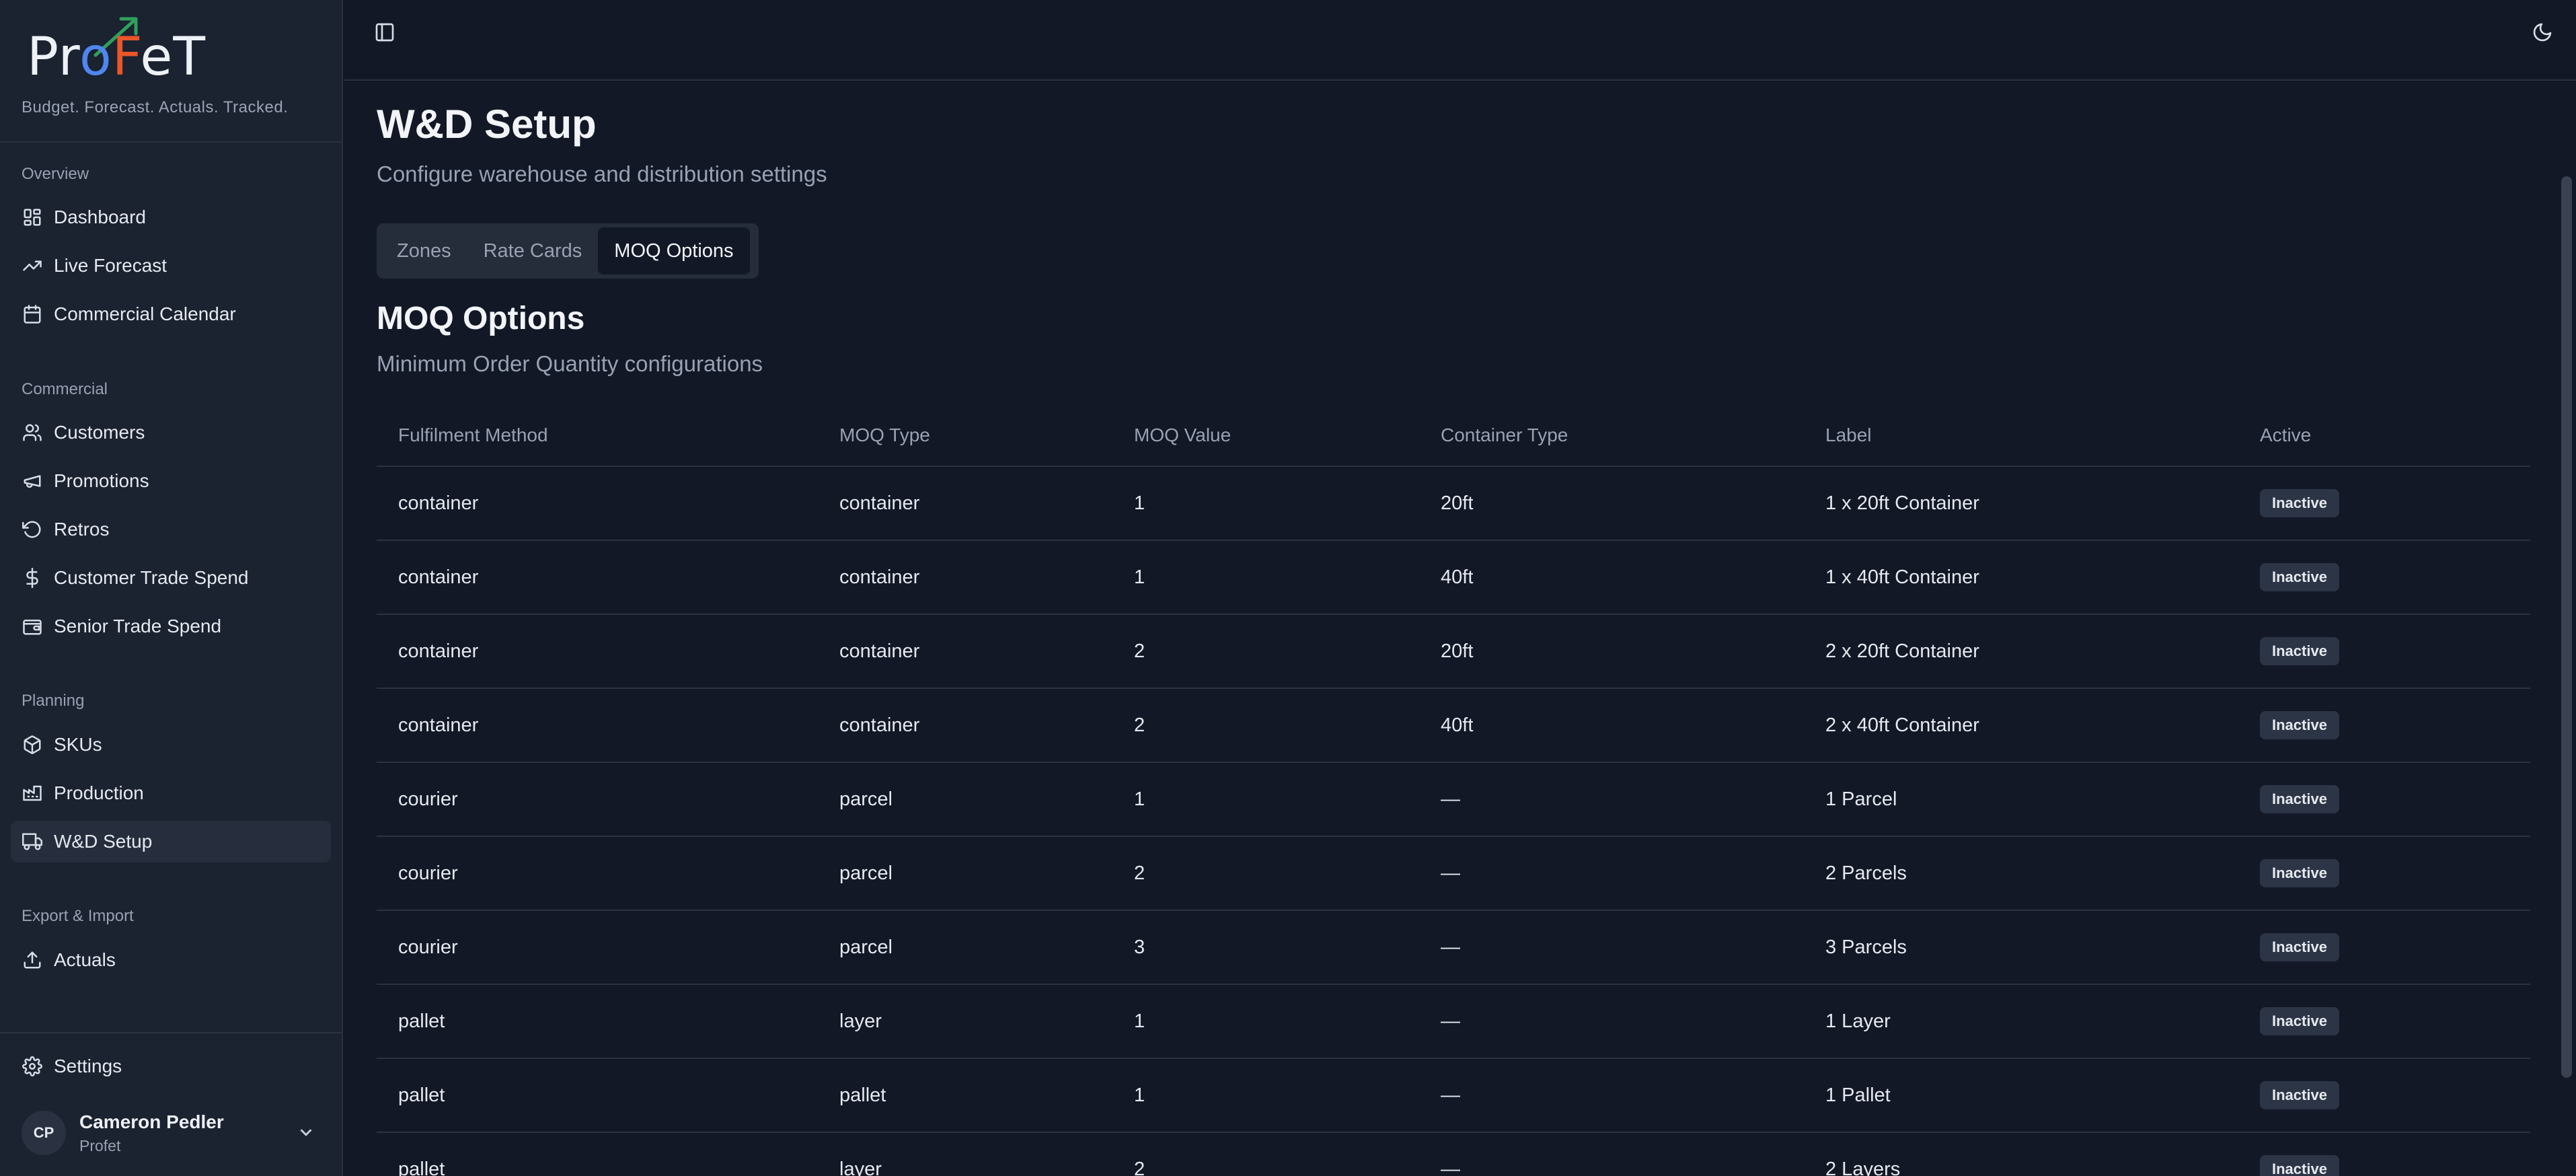 This screenshot has height=1176, width=2576. Describe the element at coordinates (85, 960) in the screenshot. I see `sidebar-item-label: Actuals` at that location.